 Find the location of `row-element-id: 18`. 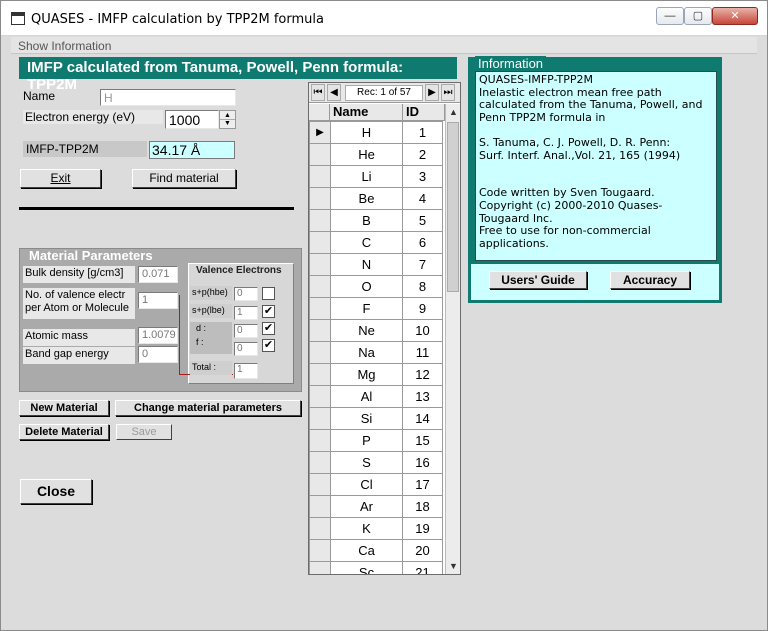

row-element-id: 18 is located at coordinates (422, 506).